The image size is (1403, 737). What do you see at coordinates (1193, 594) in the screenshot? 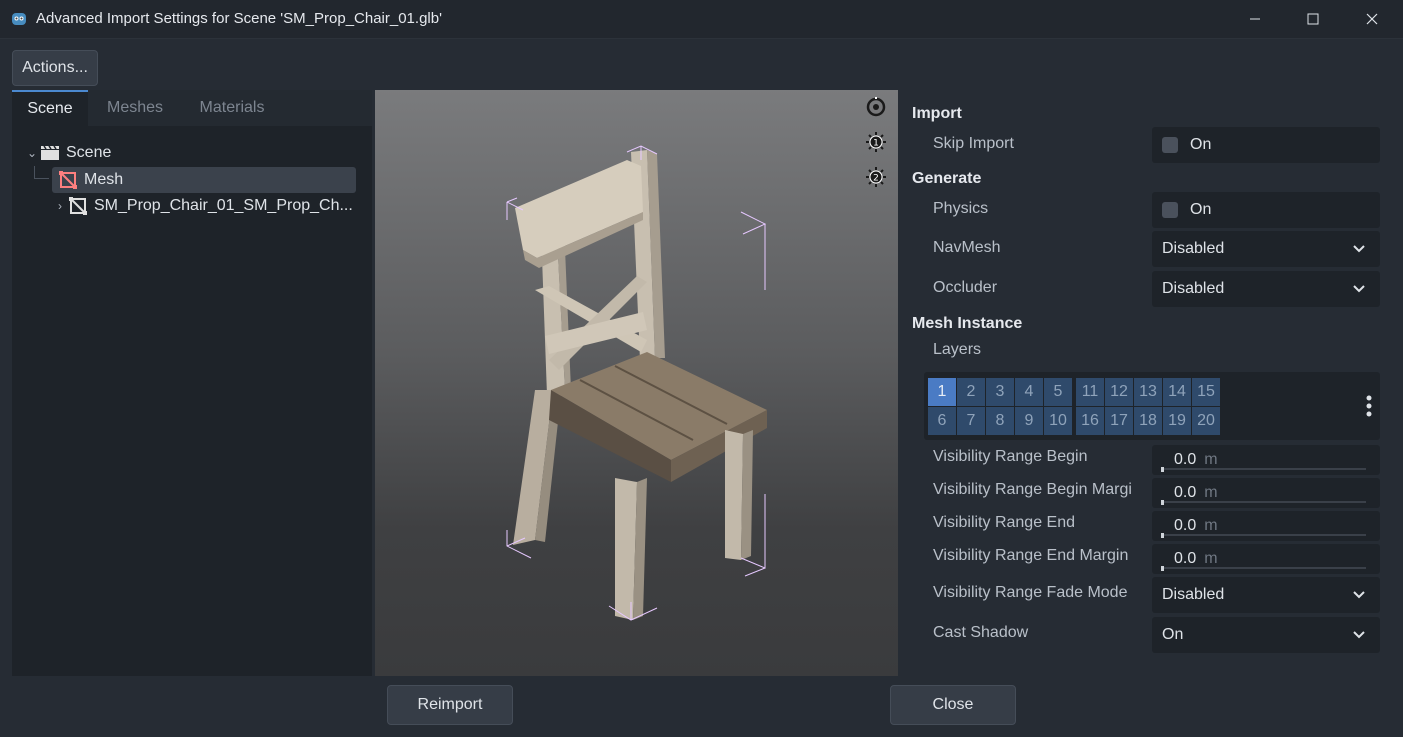
I see `fade-mode-value: Disabled` at bounding box center [1193, 594].